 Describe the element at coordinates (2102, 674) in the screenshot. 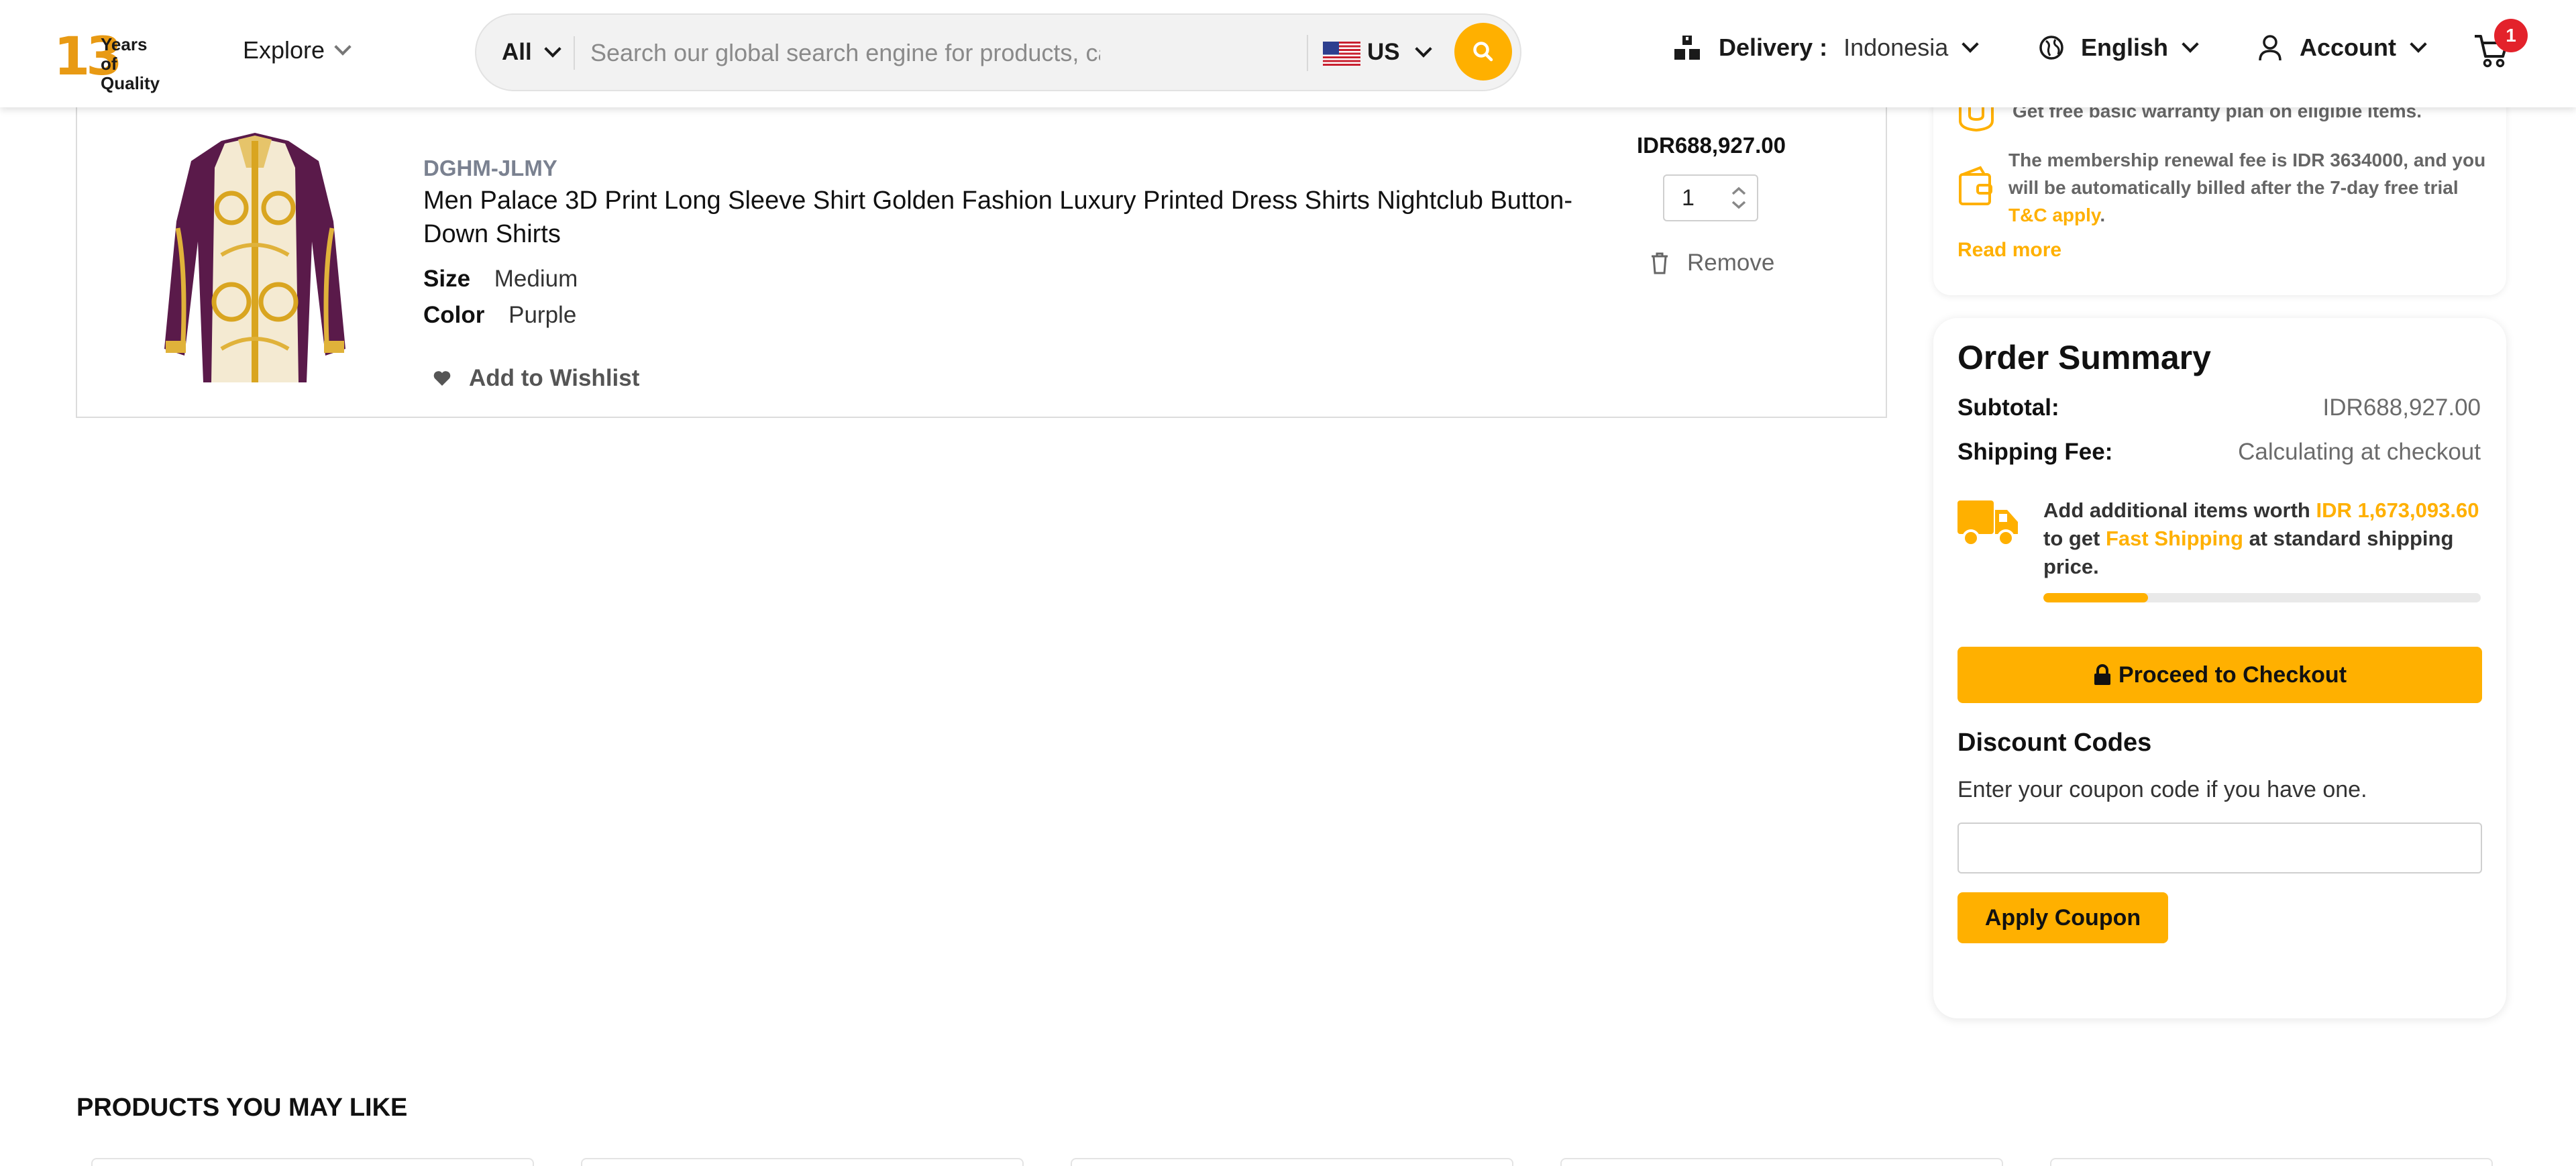

I see `lock-icon` at that location.